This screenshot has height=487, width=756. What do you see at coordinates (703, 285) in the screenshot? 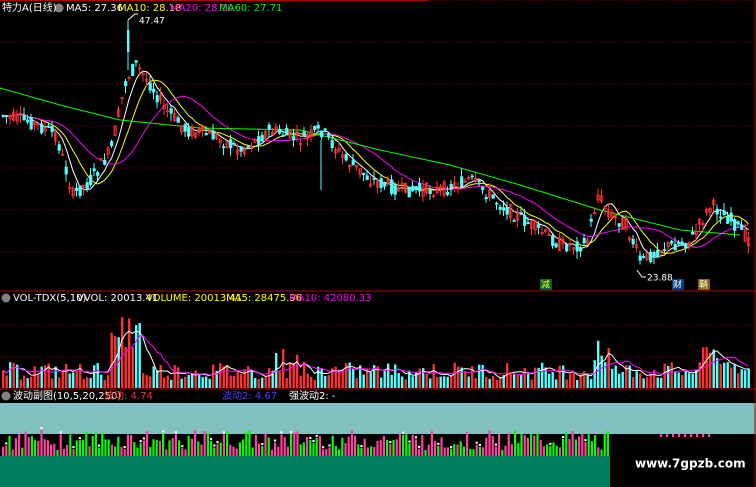
I see `marker-other: 鞘` at bounding box center [703, 285].